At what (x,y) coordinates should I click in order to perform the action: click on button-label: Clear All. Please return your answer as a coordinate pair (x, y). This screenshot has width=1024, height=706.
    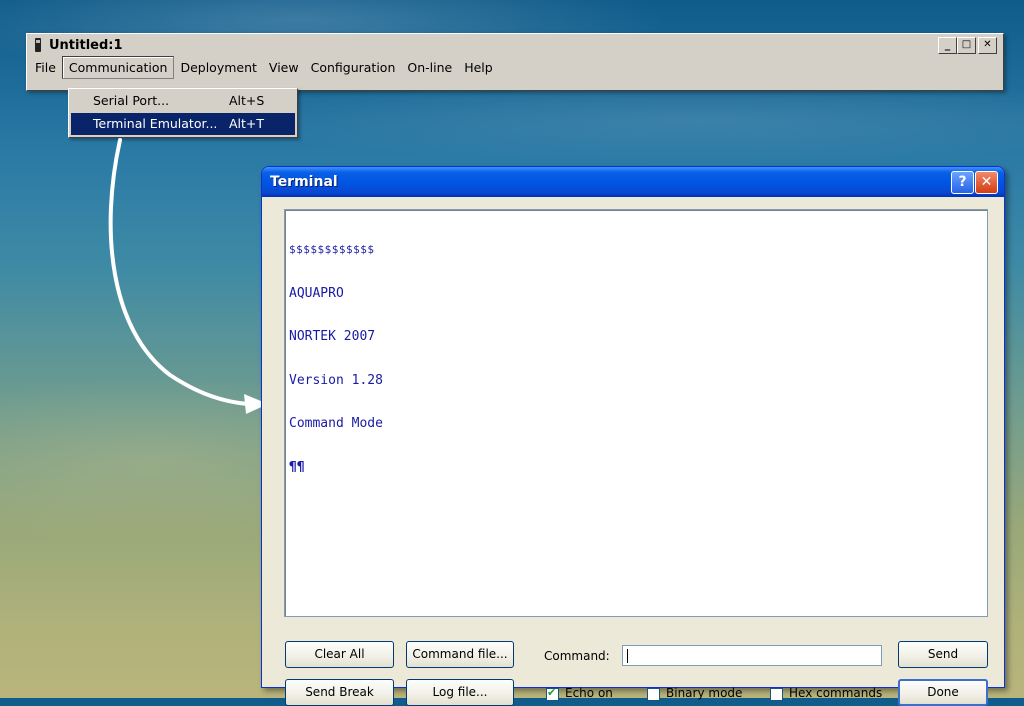
    Looking at the image, I should click on (339, 654).